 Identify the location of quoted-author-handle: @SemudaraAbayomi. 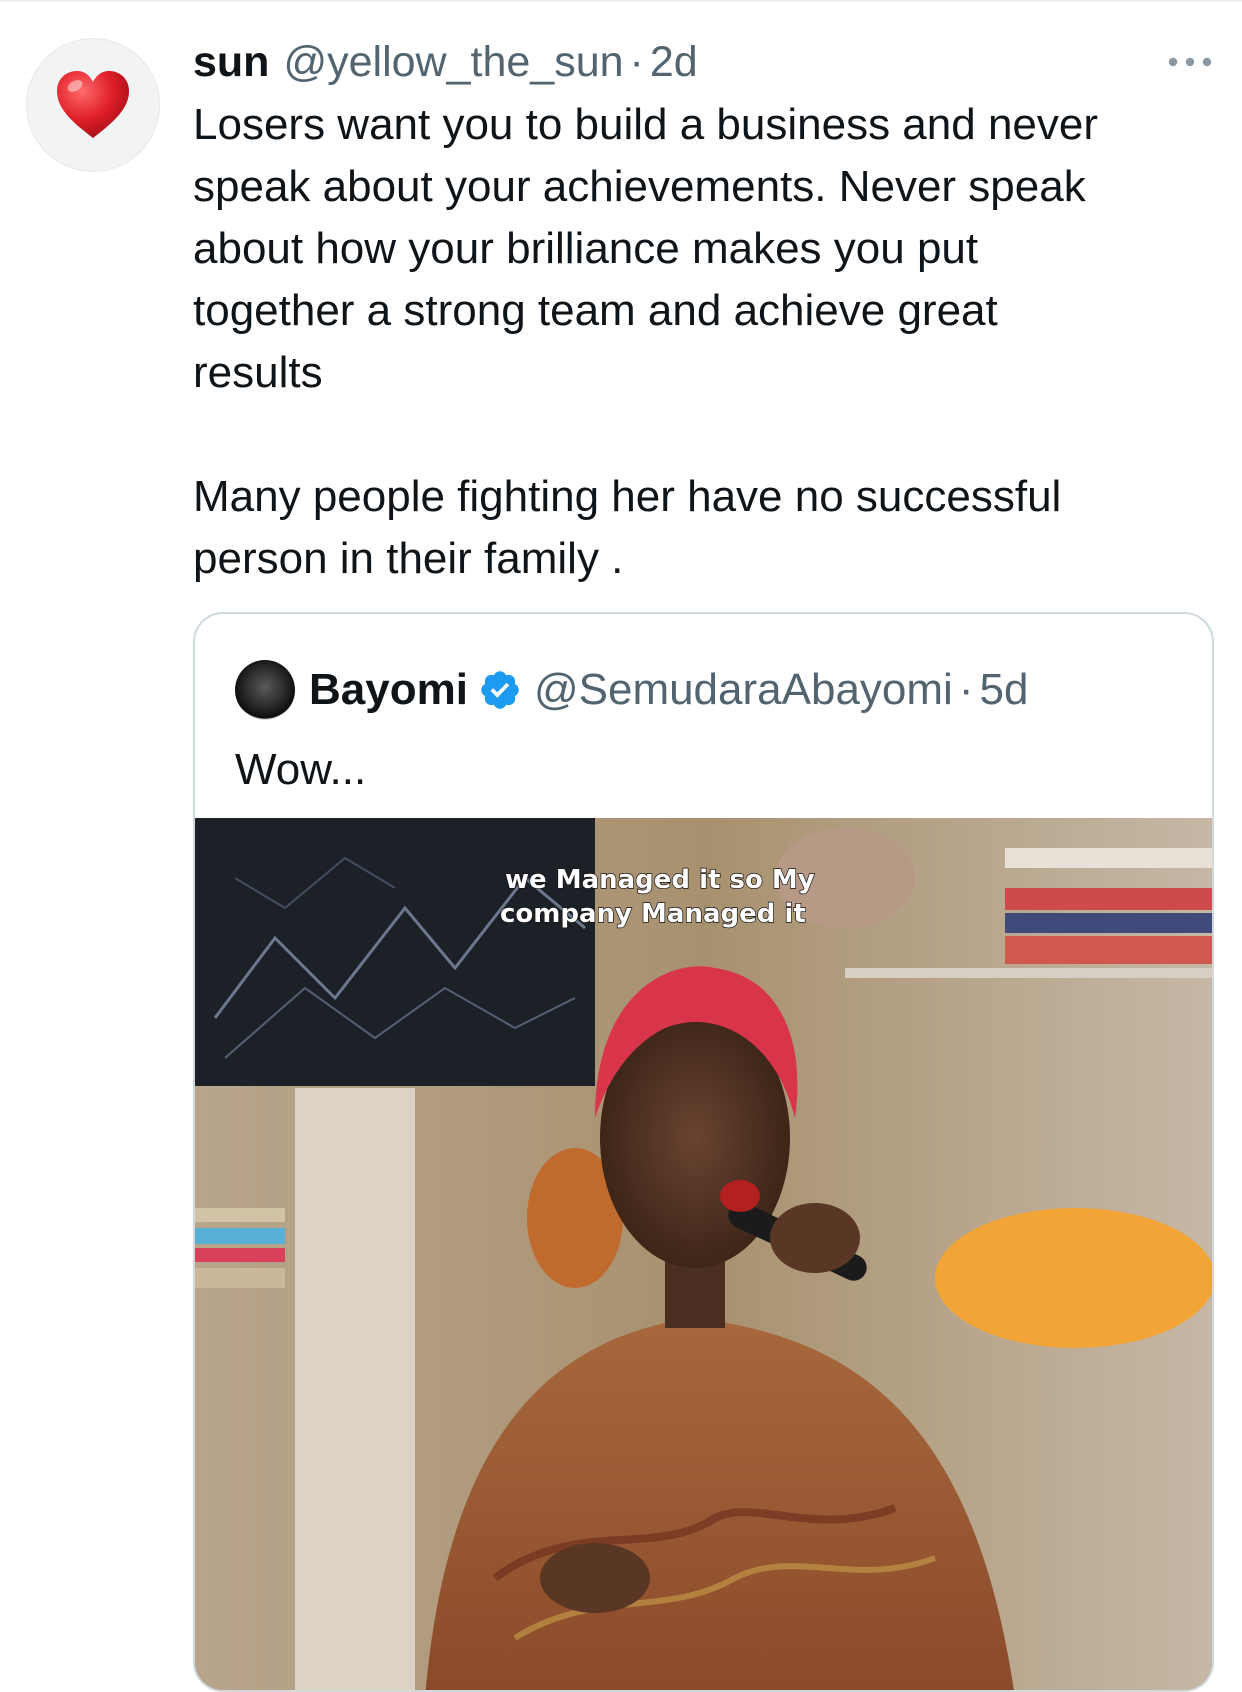
(743, 690).